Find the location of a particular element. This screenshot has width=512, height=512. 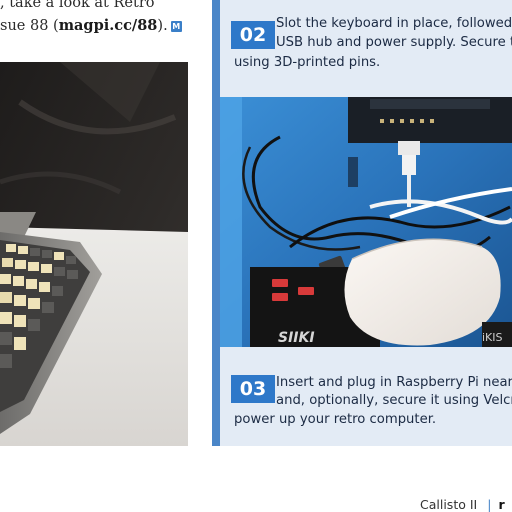

hub-brand-label-2: iKIS is located at coordinates (492, 337).